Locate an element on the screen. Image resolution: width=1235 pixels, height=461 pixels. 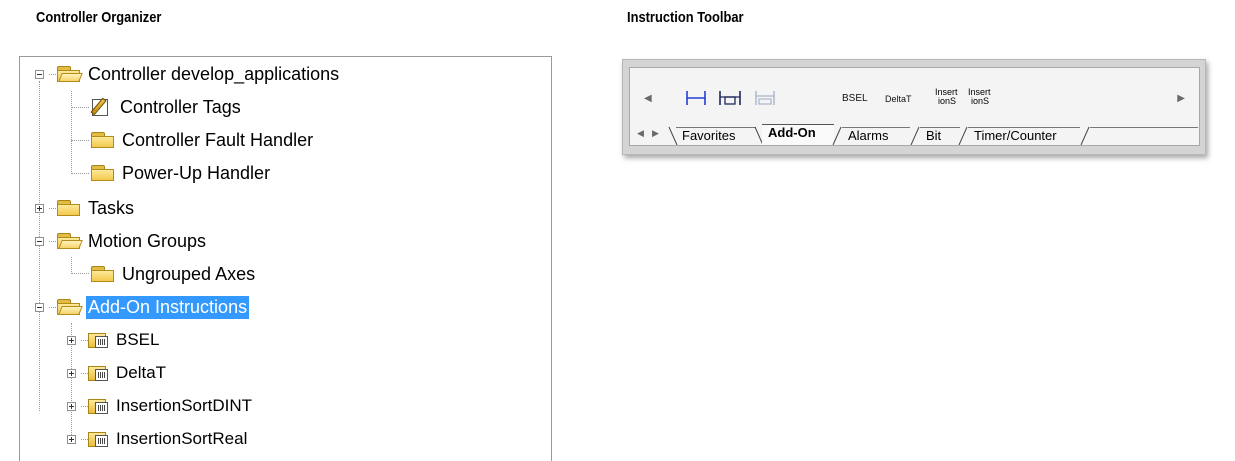
branch-level-icon is located at coordinates (765, 98).